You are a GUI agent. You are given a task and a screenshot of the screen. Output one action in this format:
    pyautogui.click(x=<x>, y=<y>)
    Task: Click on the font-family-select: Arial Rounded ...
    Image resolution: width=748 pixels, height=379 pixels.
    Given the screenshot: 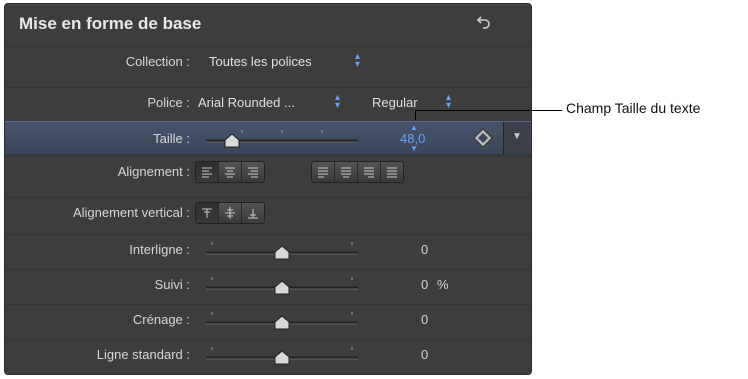 What is the action you would take?
    pyautogui.click(x=246, y=102)
    